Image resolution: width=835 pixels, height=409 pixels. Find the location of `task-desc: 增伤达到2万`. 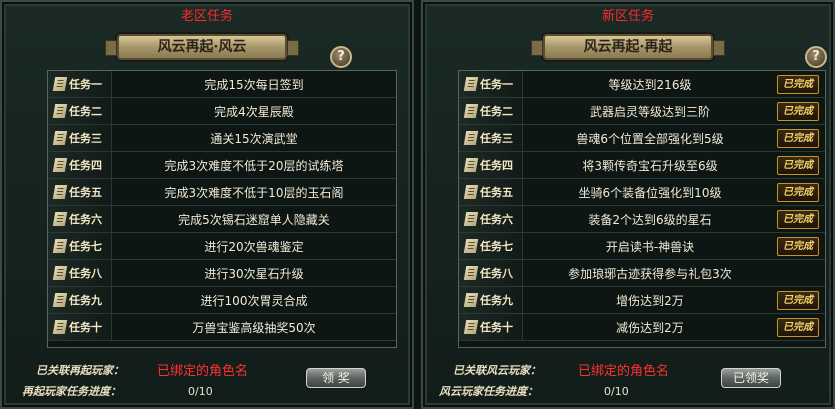

task-desc: 增伤达到2万 is located at coordinates (650, 300).